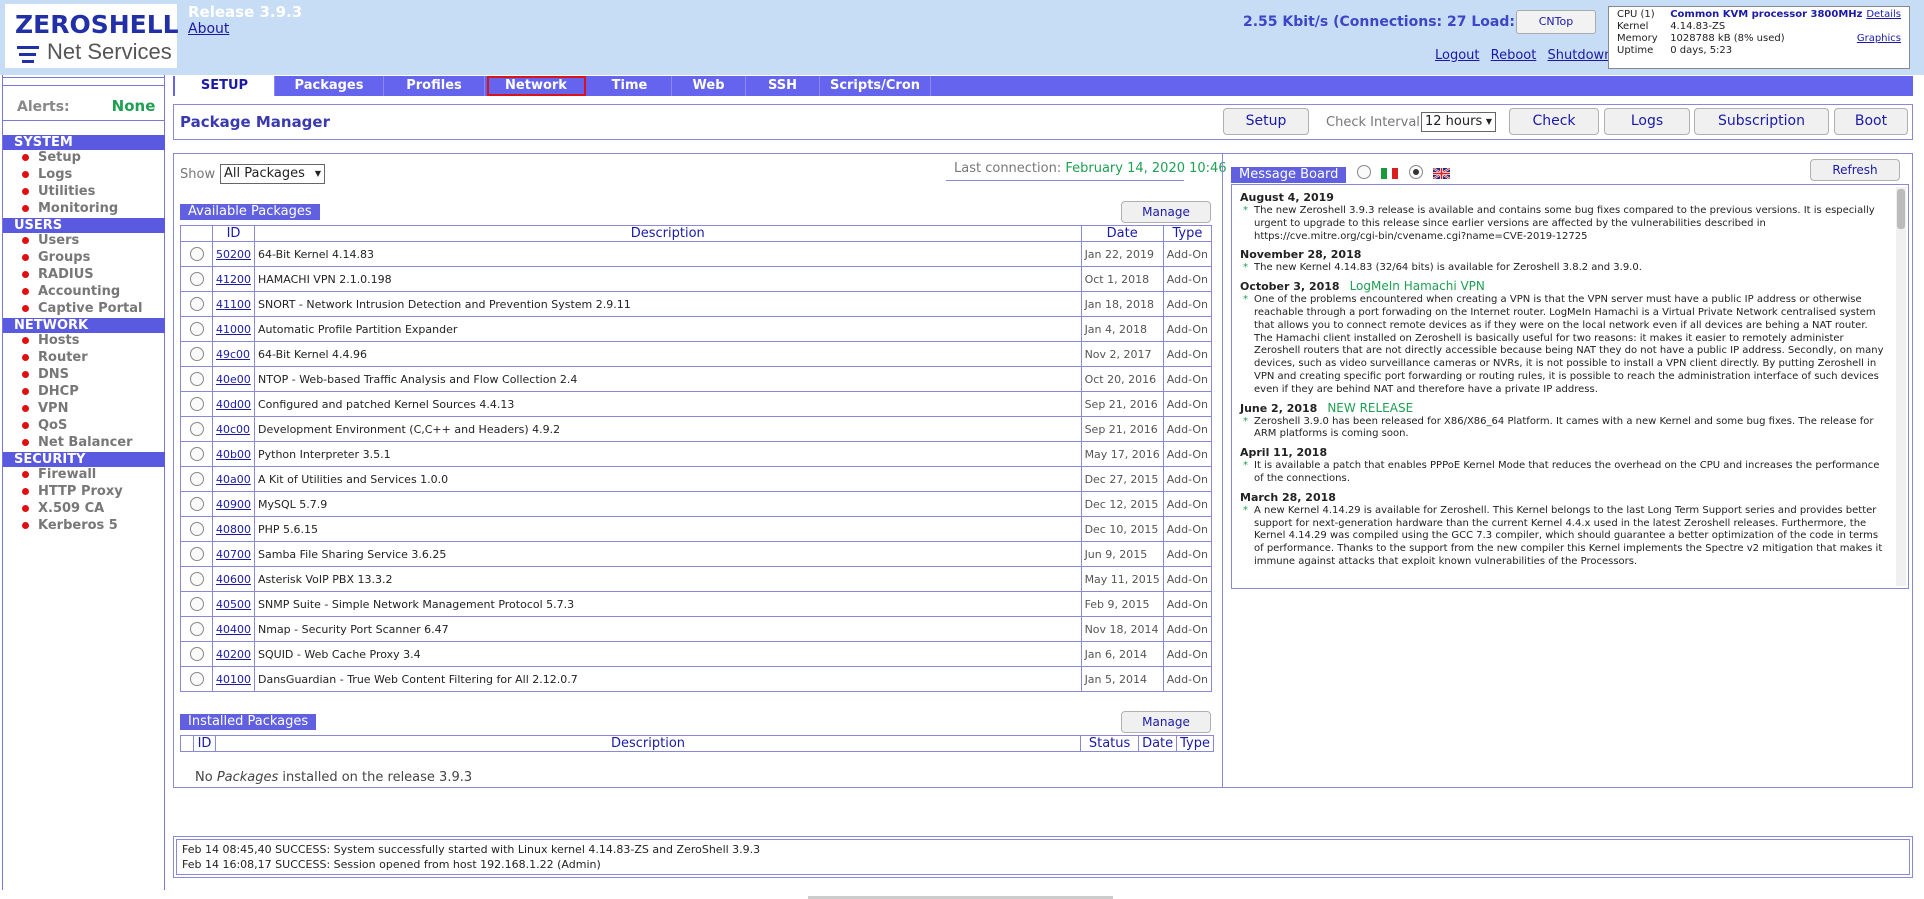 The width and height of the screenshot is (1924, 899). What do you see at coordinates (696, 504) in the screenshot?
I see `table-row: 40900 MySQL 5.7.9 Dec 12, 2015 Add-On` at bounding box center [696, 504].